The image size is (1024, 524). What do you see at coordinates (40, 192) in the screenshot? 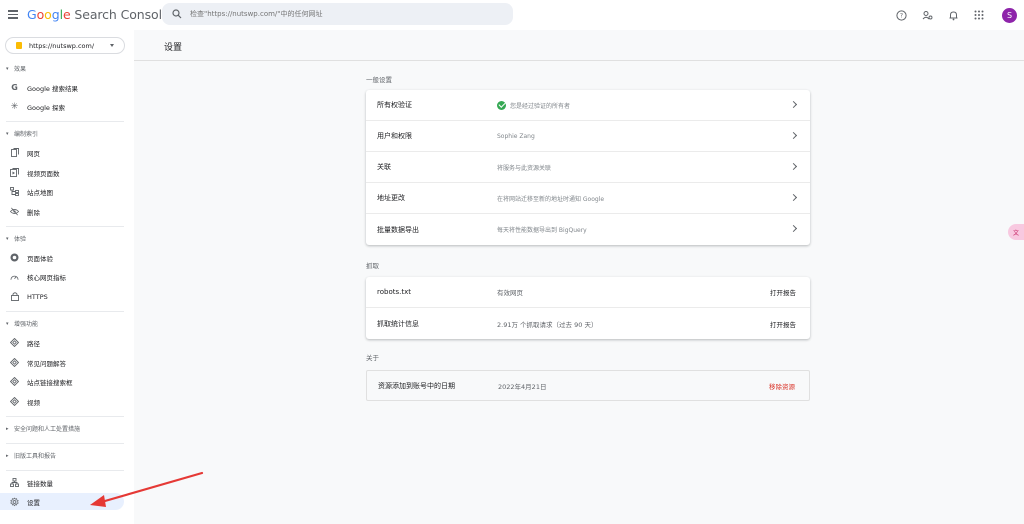
I see `sidebar-item-label: 站点地图` at bounding box center [40, 192].